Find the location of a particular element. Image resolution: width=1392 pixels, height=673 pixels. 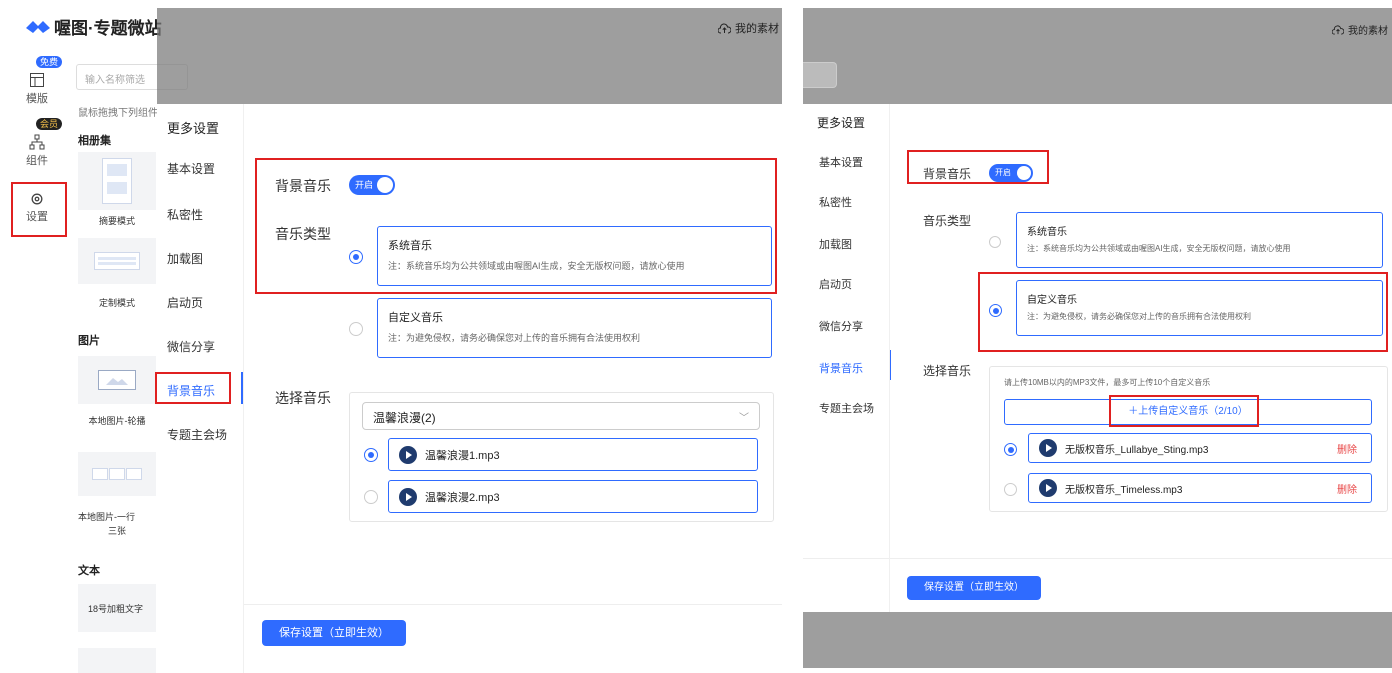

modal-backdrop-bottom is located at coordinates (1097, 640).